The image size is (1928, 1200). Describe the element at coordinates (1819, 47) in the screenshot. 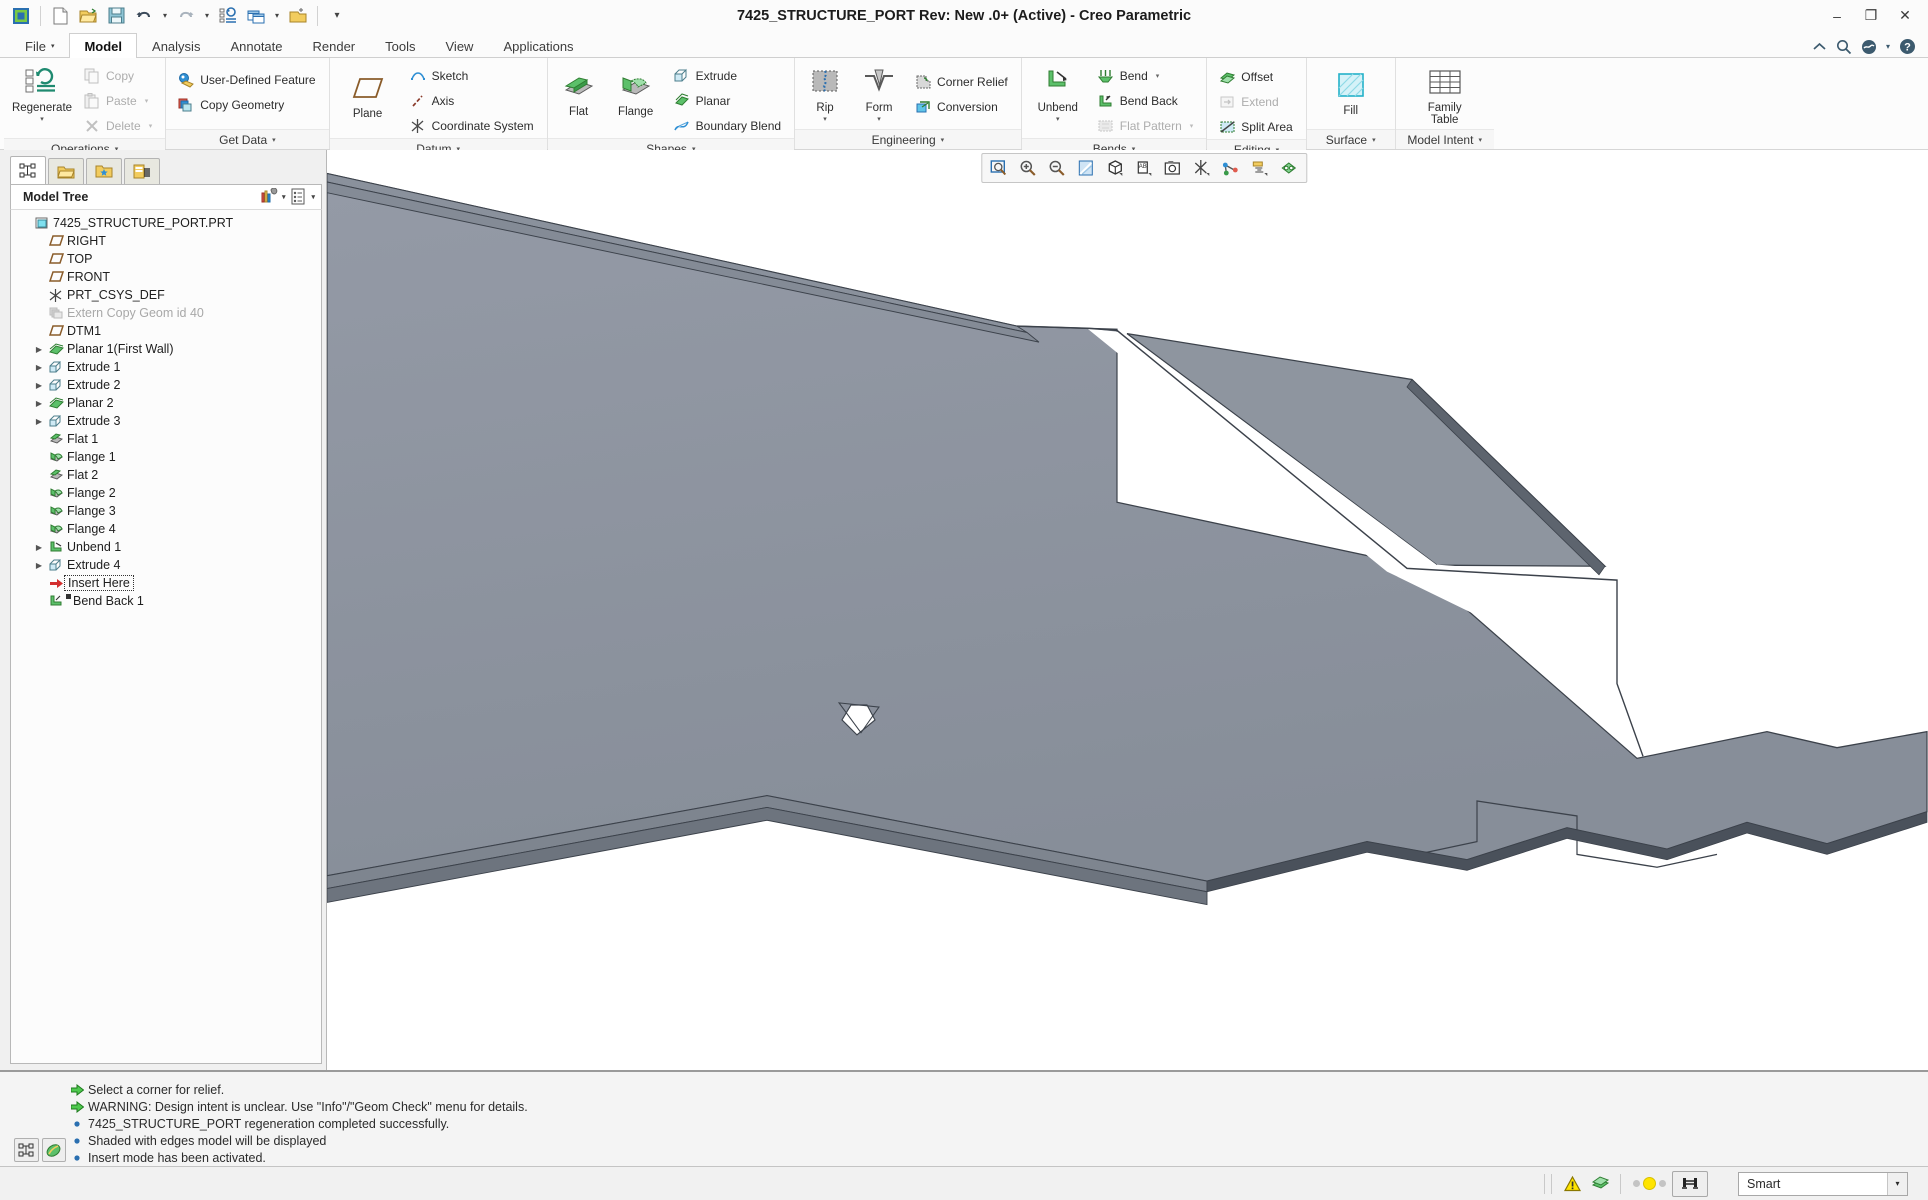

I see `minimize-ribbon-icon` at that location.